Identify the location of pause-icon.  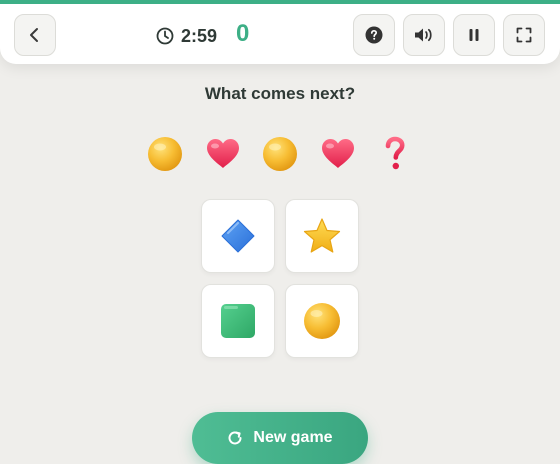
(474, 35).